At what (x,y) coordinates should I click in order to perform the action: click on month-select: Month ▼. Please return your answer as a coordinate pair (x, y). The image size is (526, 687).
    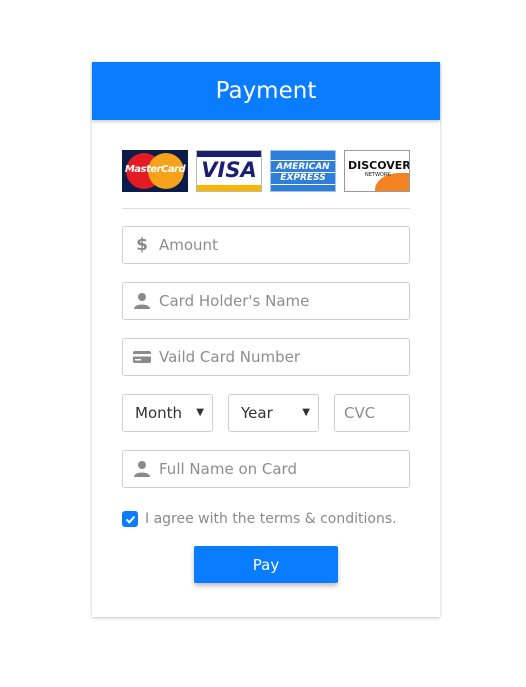
    Looking at the image, I should click on (167, 413).